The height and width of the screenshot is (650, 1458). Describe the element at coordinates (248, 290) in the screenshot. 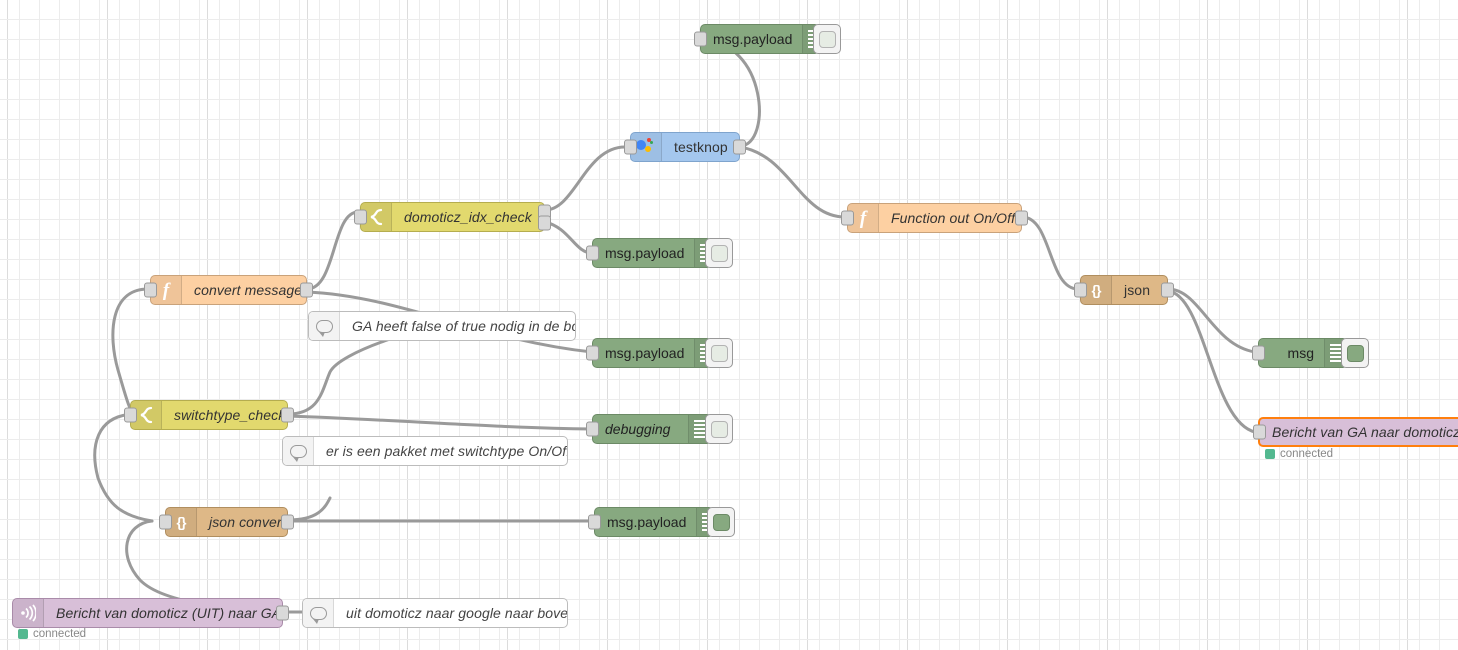

I see `node-label: convert message` at that location.